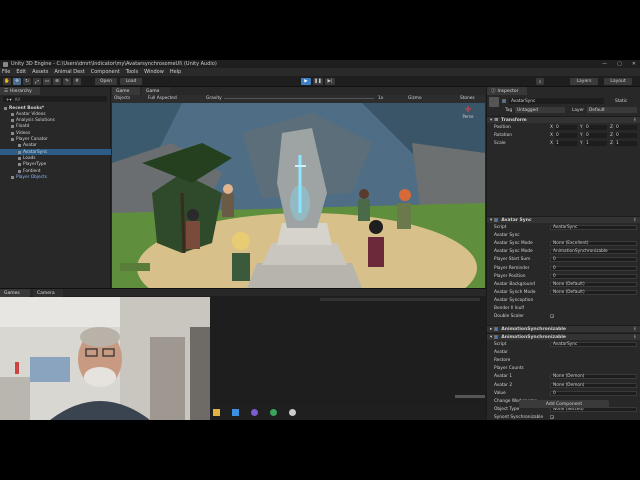  What do you see at coordinates (273, 412) in the screenshot?
I see `browser-icon` at bounding box center [273, 412].